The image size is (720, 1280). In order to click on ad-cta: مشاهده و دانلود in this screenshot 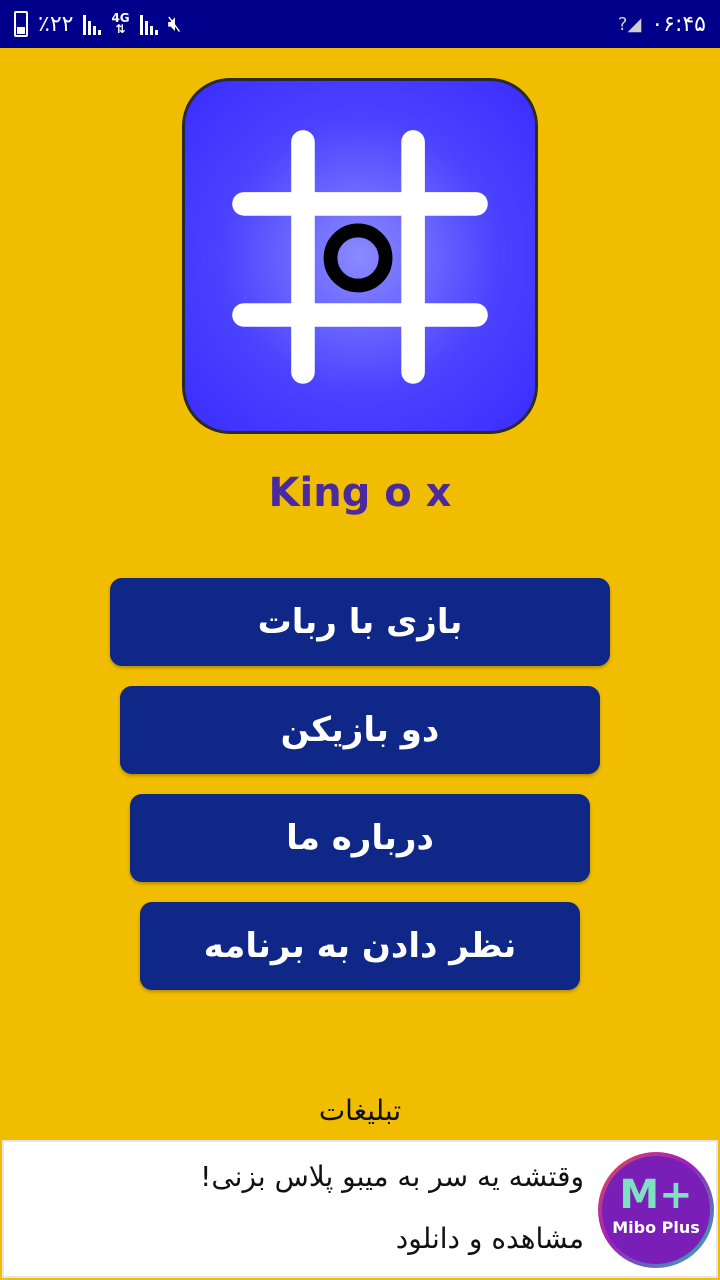, I will do `click(490, 1238)`.